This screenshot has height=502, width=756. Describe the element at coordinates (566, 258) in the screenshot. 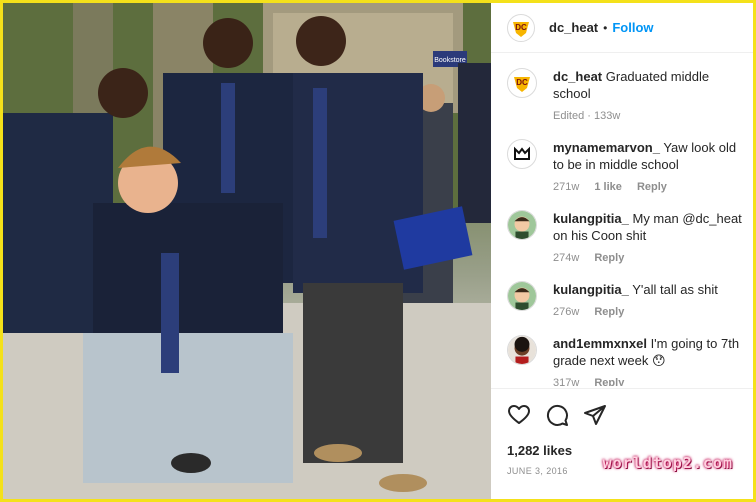

I see `comment-age: 274w` at that location.